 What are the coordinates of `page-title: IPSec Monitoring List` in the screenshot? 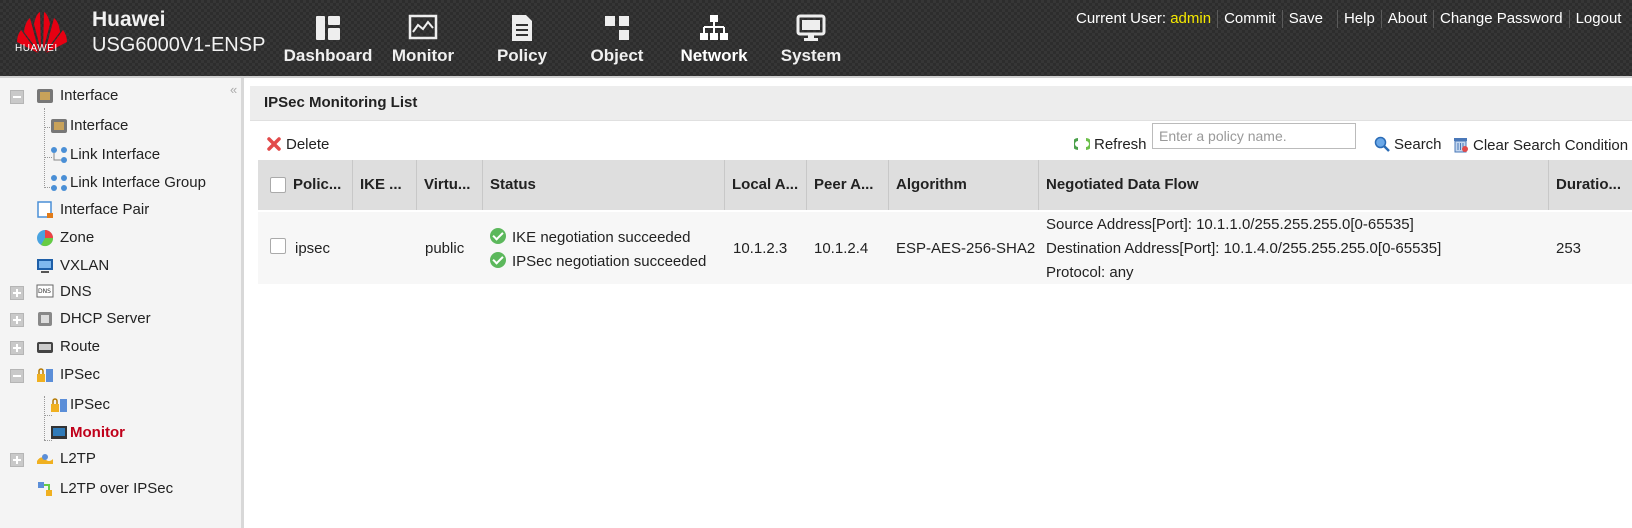 It's located at (341, 102).